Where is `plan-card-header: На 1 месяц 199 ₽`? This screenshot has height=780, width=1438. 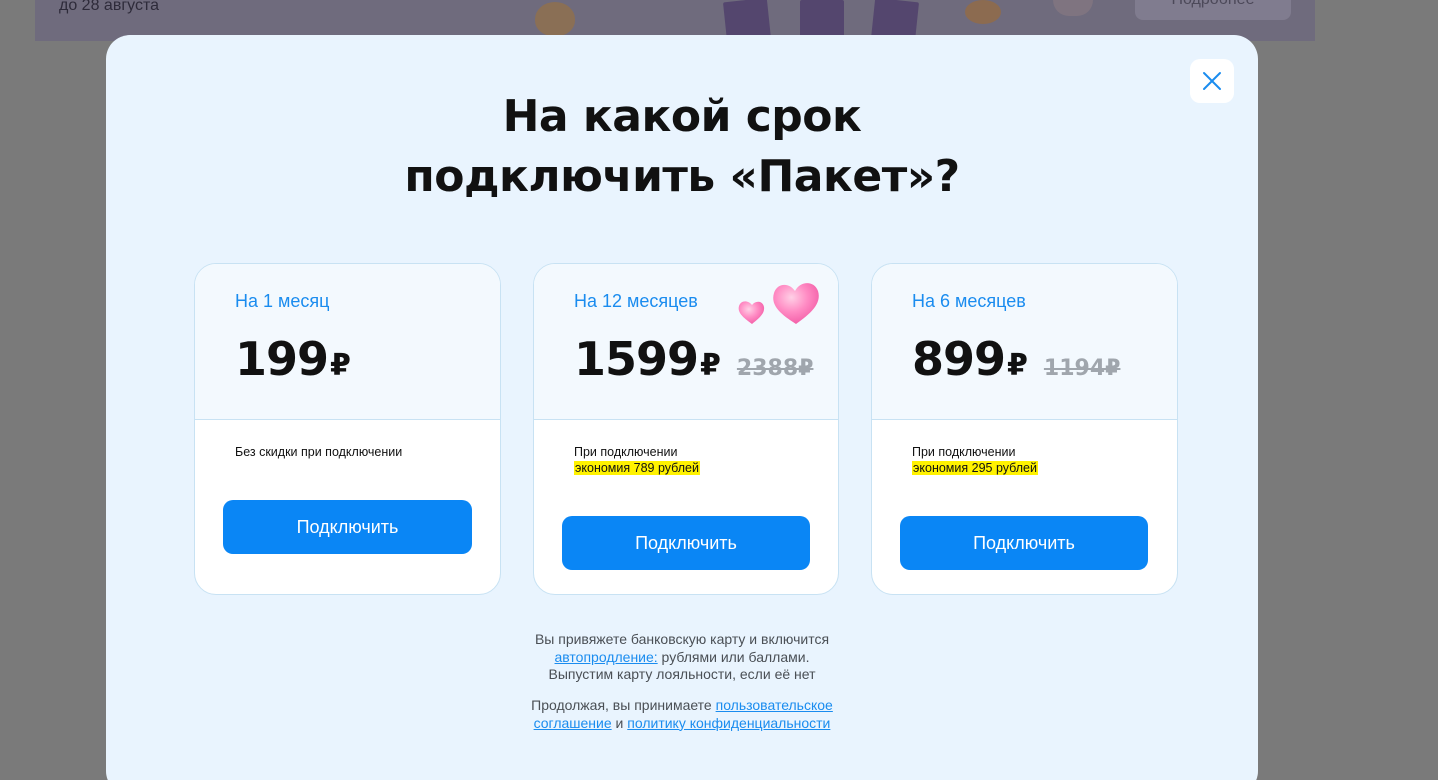 plan-card-header: На 1 месяц 199 ₽ is located at coordinates (347, 342).